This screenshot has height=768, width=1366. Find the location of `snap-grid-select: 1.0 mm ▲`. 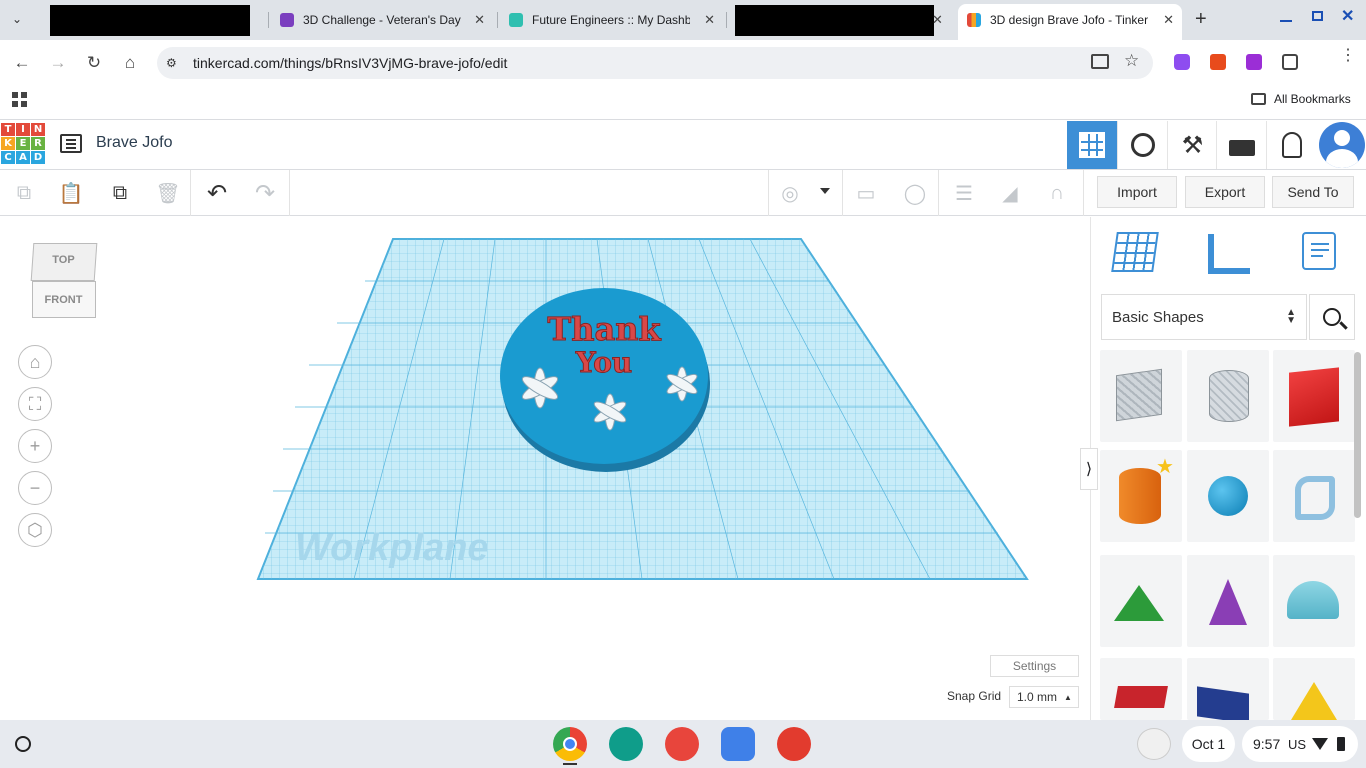

snap-grid-select: 1.0 mm ▲ is located at coordinates (1044, 697).